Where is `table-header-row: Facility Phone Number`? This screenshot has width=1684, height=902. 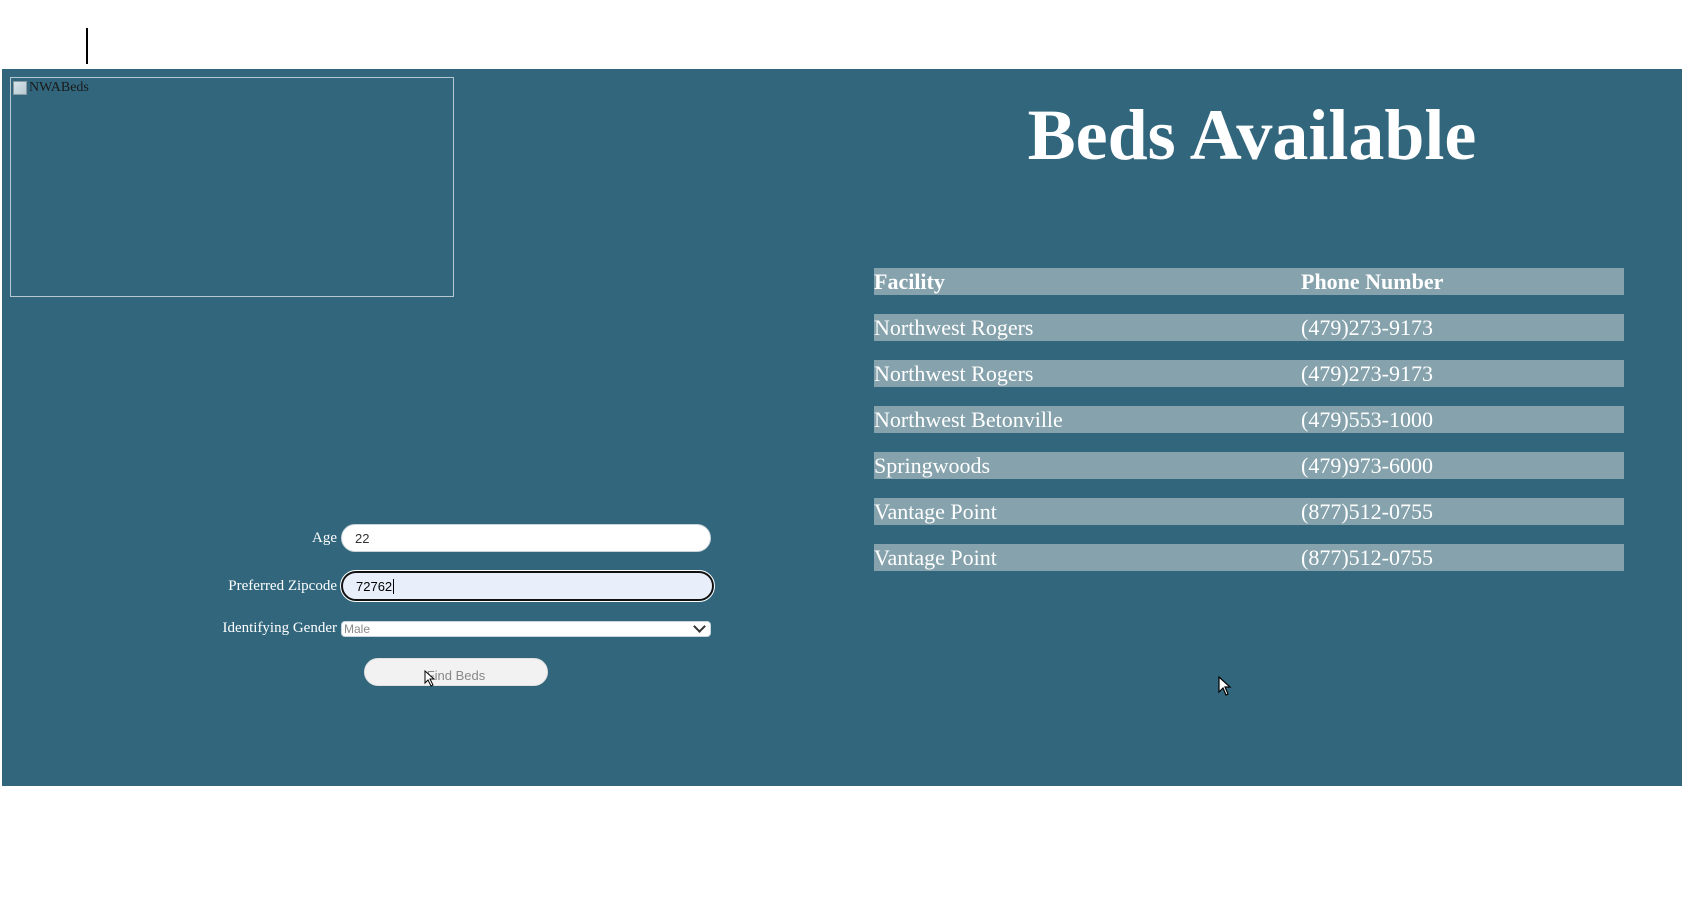 table-header-row: Facility Phone Number is located at coordinates (1249, 281).